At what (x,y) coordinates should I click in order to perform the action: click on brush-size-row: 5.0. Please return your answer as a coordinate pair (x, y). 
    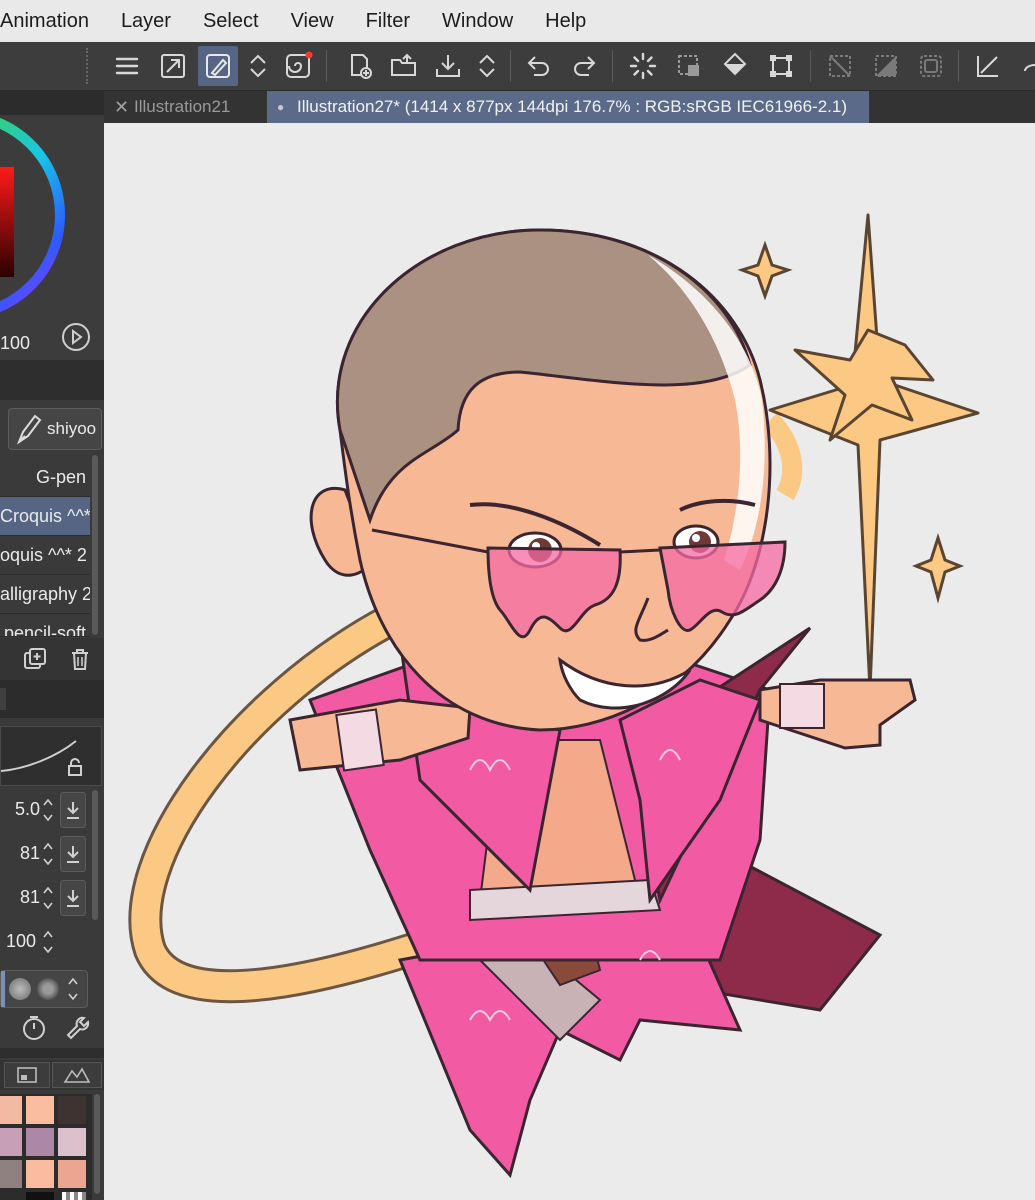
    Looking at the image, I should click on (52, 810).